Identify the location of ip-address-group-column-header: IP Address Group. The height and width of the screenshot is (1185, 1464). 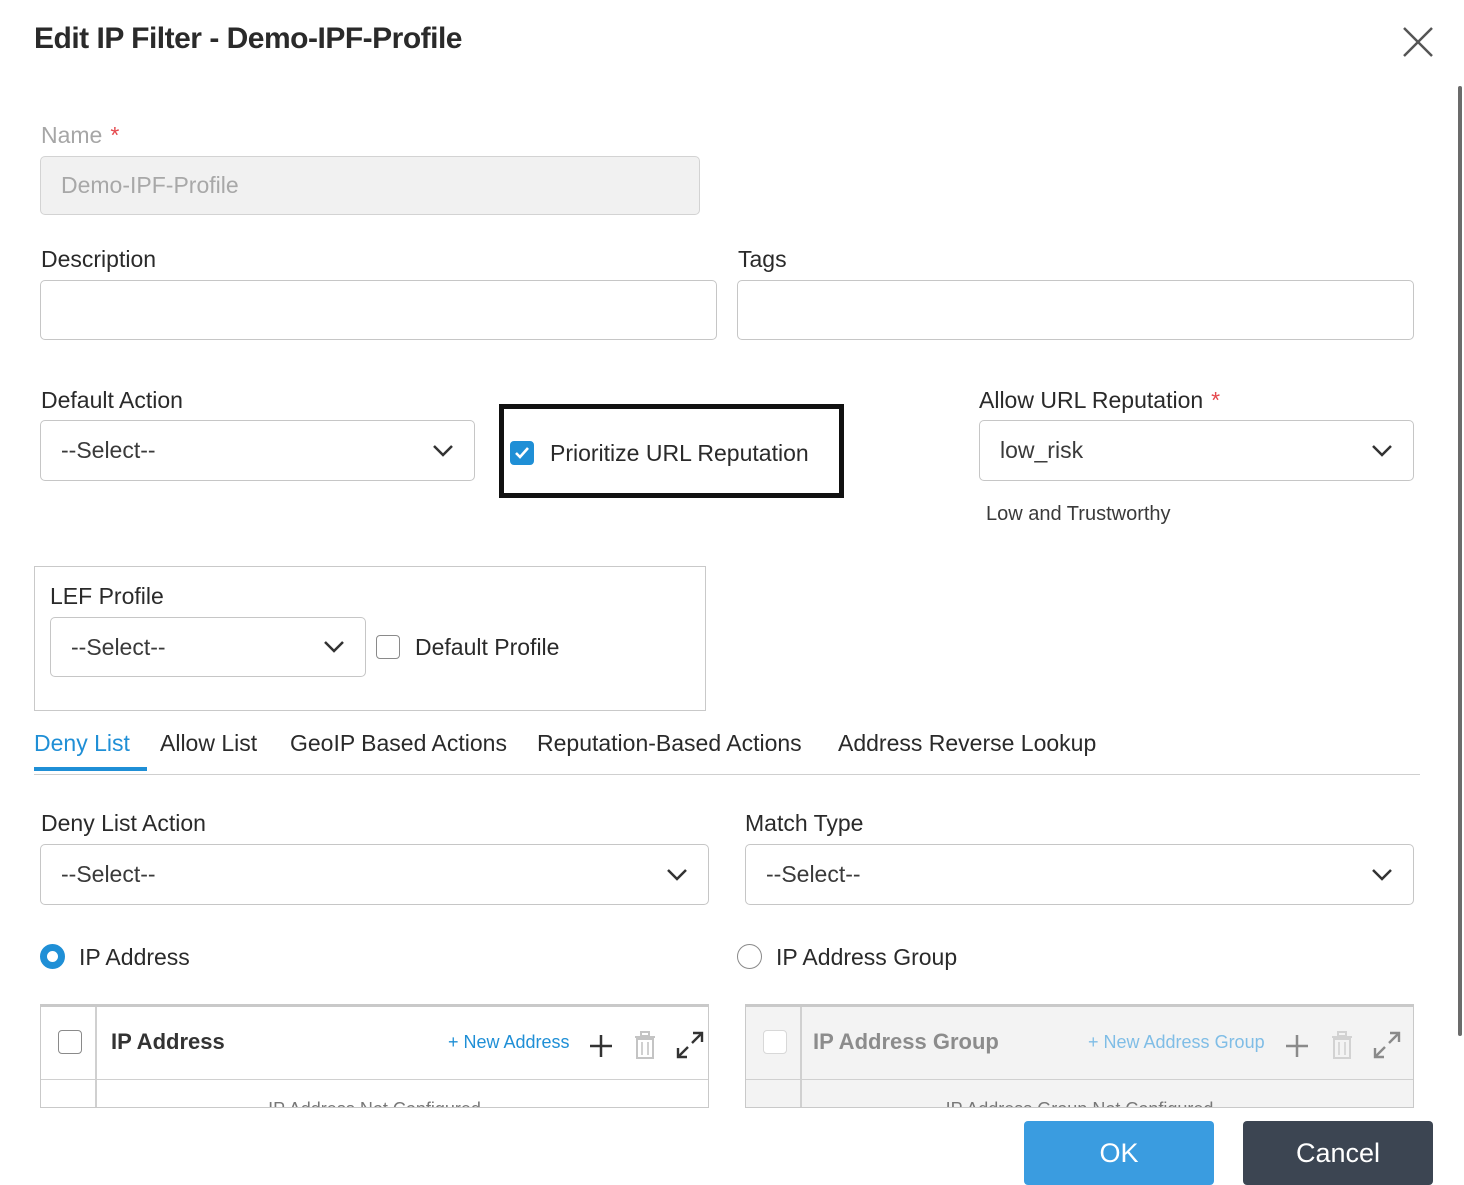
(906, 1041).